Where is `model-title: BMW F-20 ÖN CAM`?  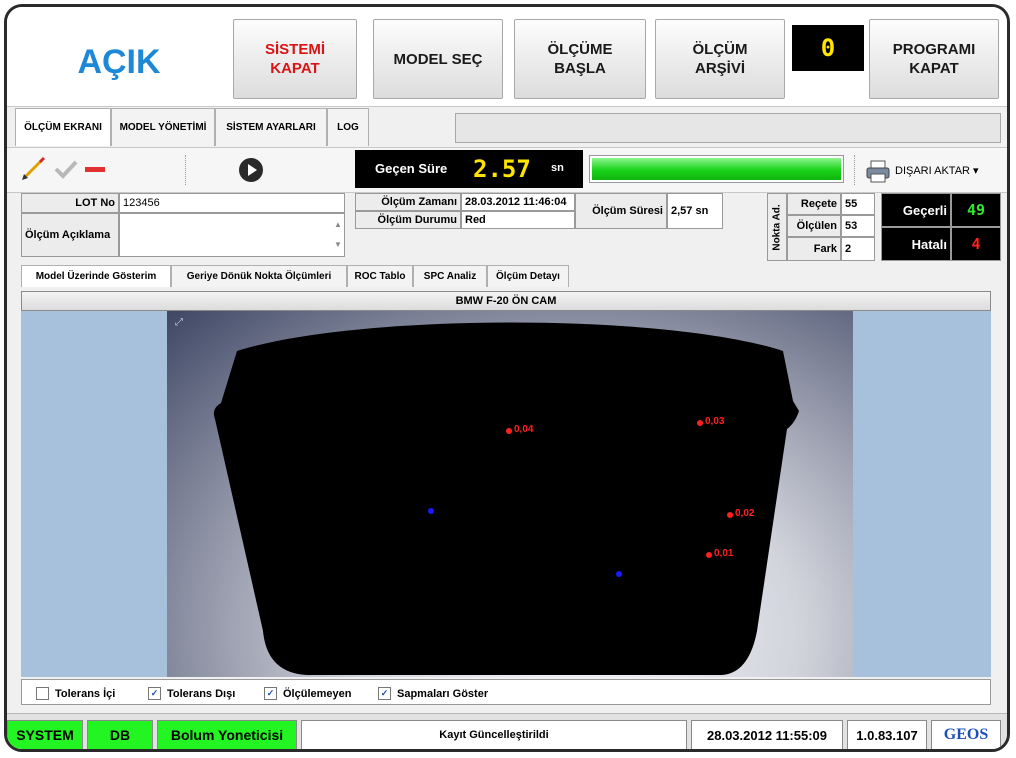
model-title: BMW F-20 ÖN CAM is located at coordinates (506, 301).